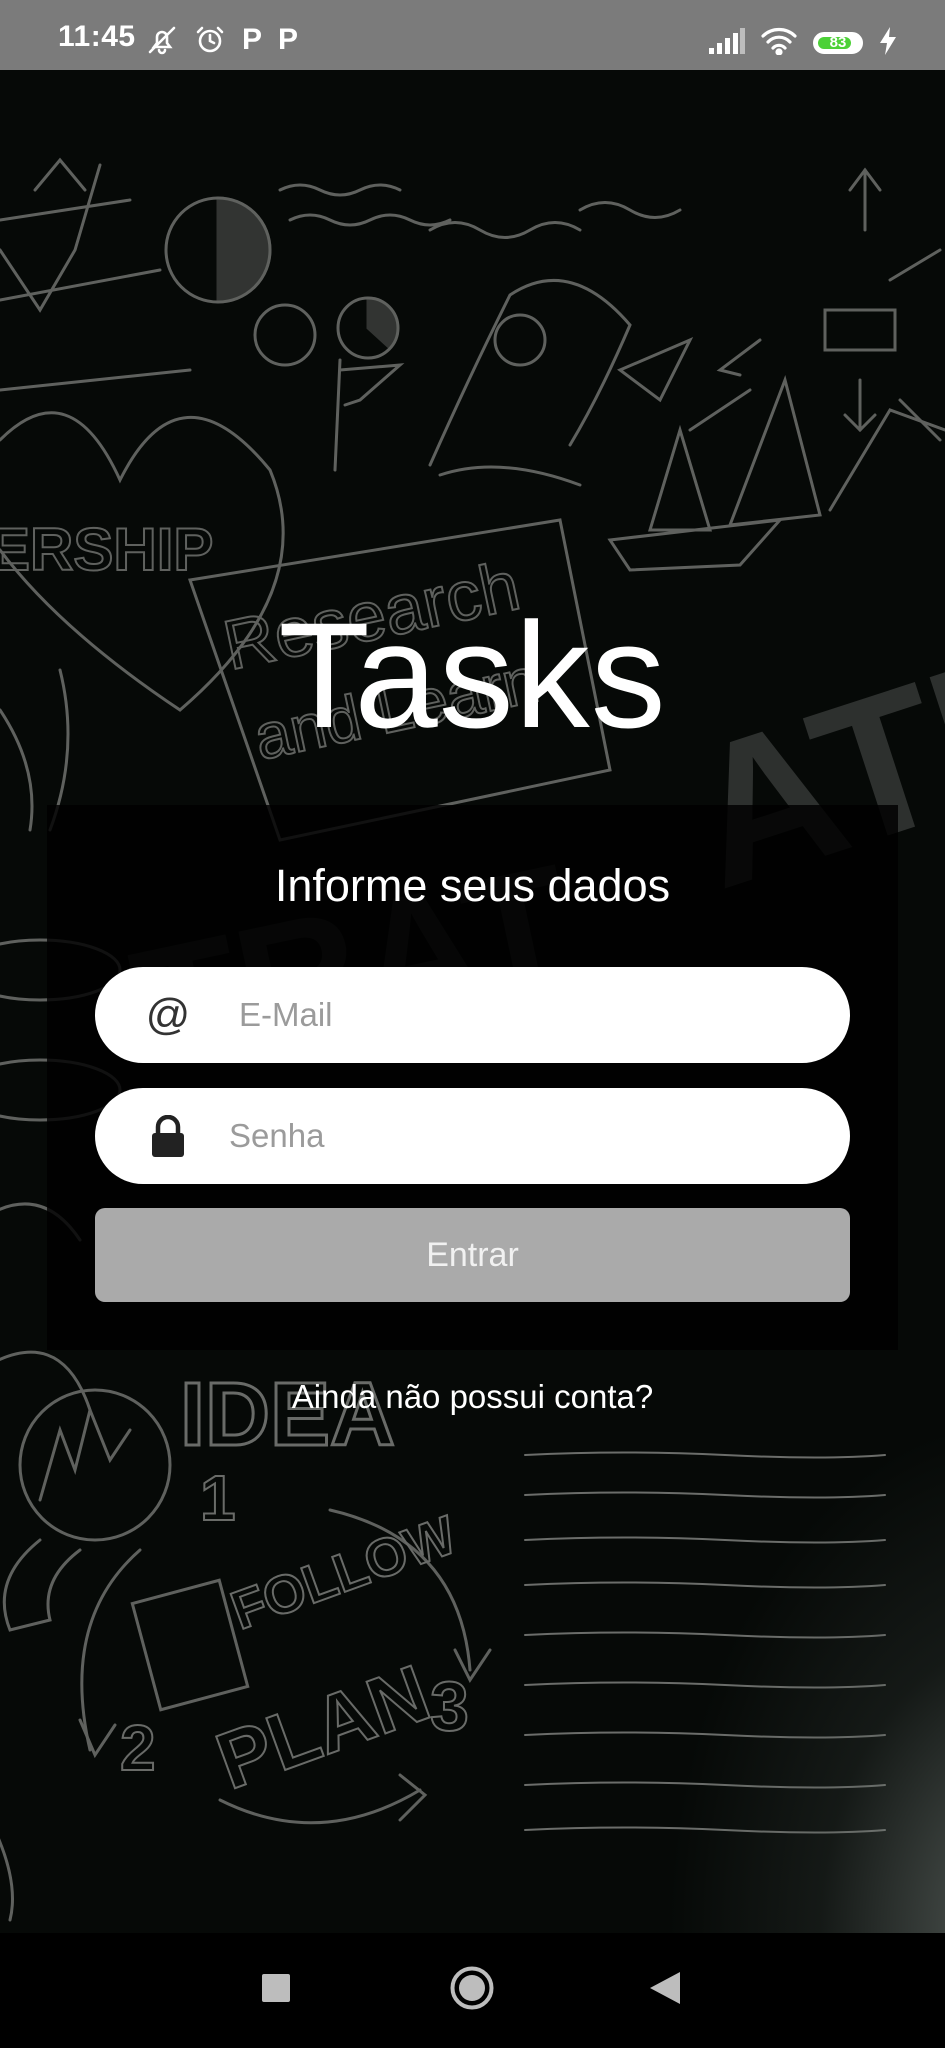 The height and width of the screenshot is (2048, 945). Describe the element at coordinates (218, 1498) in the screenshot. I see `svg-text: 1` at that location.